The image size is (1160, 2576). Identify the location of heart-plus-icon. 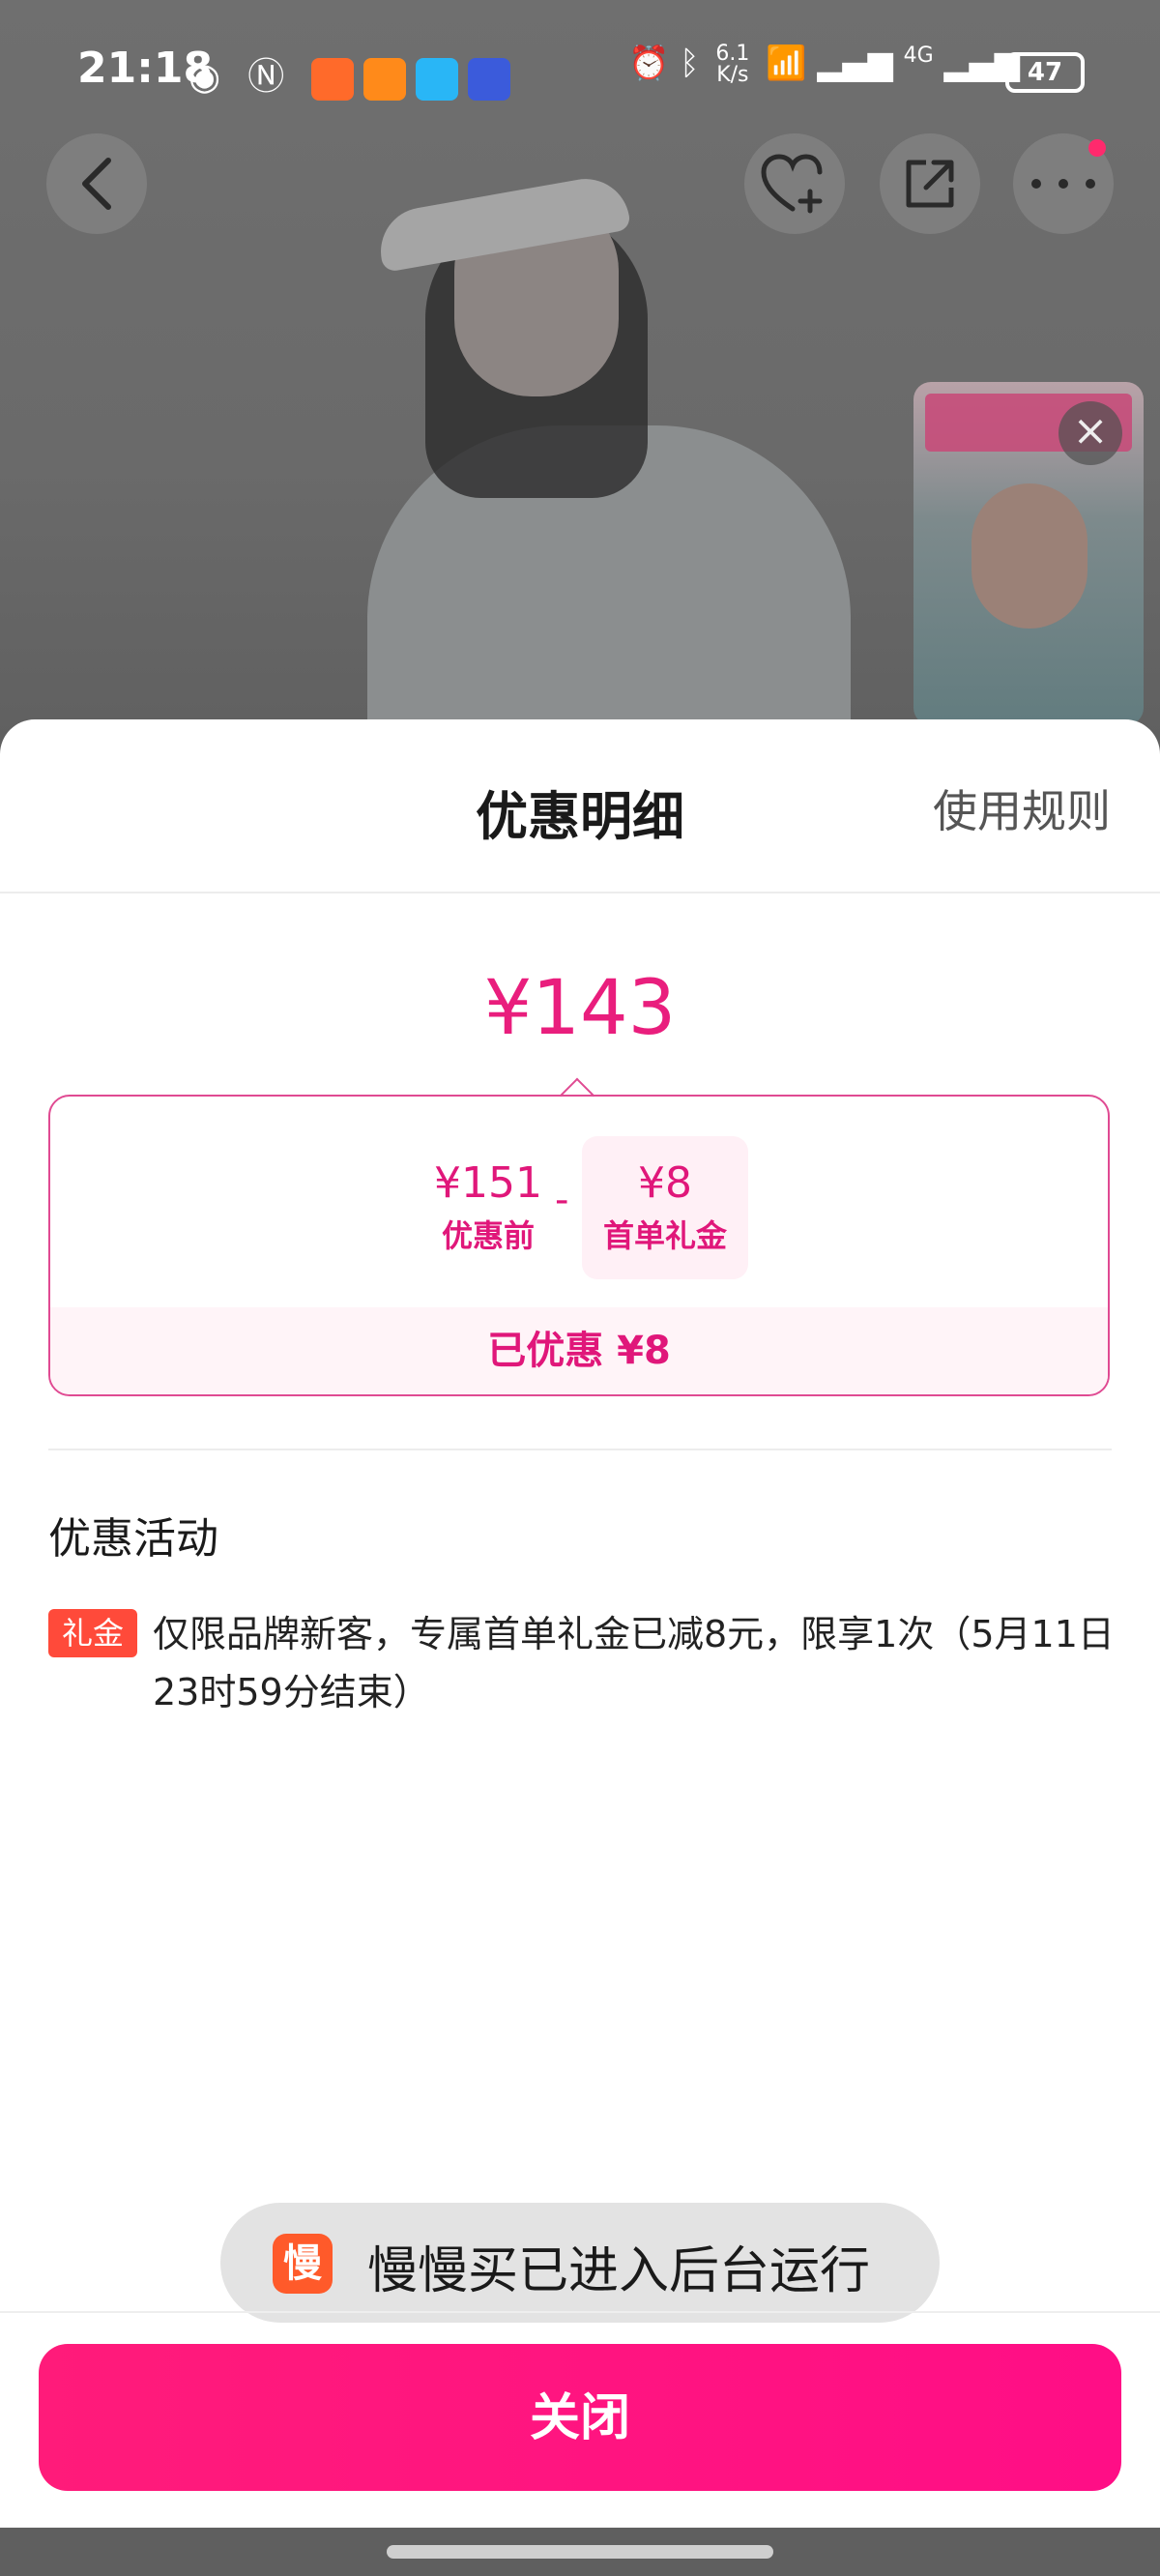
(792, 184).